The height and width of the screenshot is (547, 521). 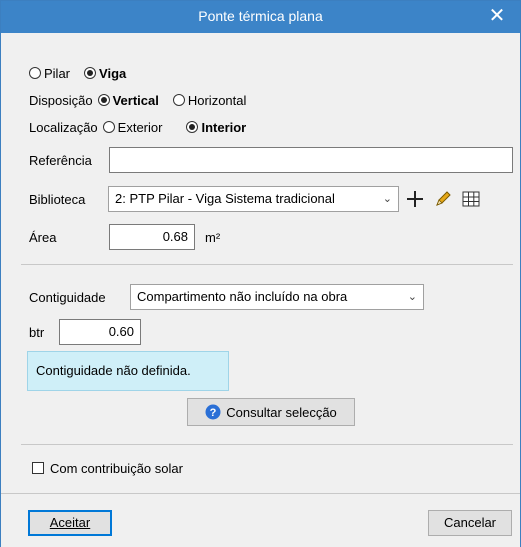 I want to click on consultar-selecao-label: Consultar selecção, so click(x=281, y=412).